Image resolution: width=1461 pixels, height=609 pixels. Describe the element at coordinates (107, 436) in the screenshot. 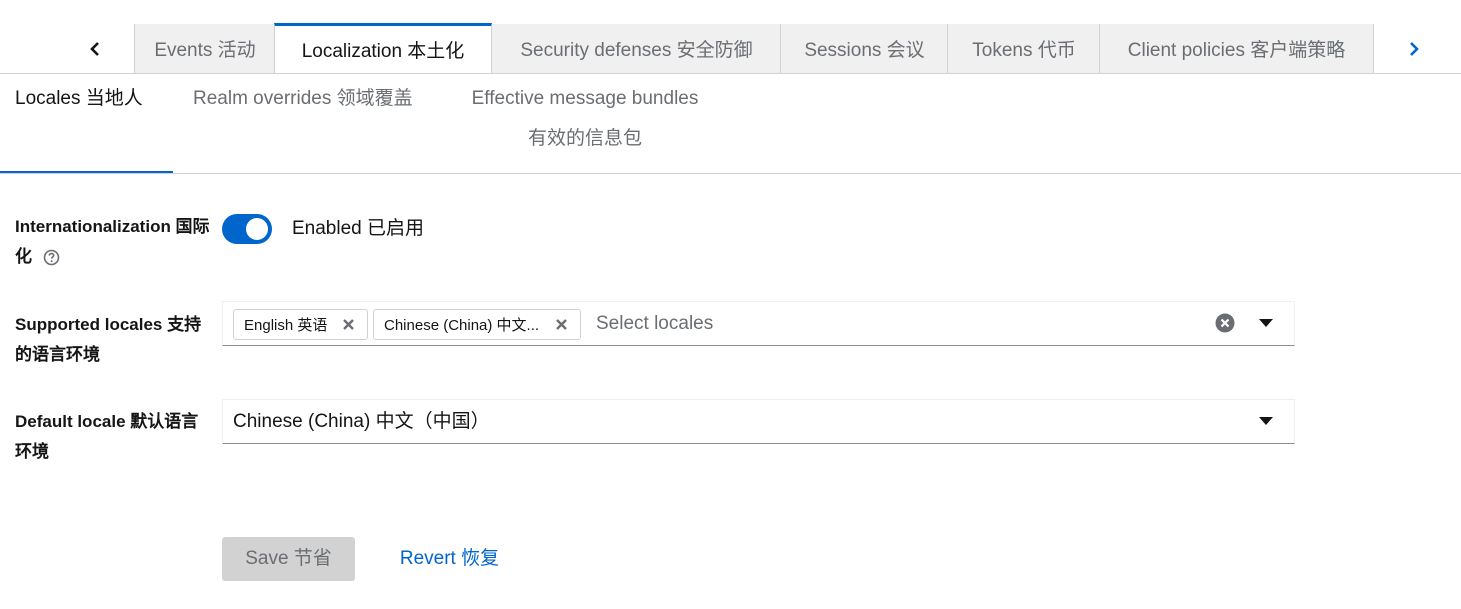

I see `default-locale-label: Default locale 默认语言环境` at that location.